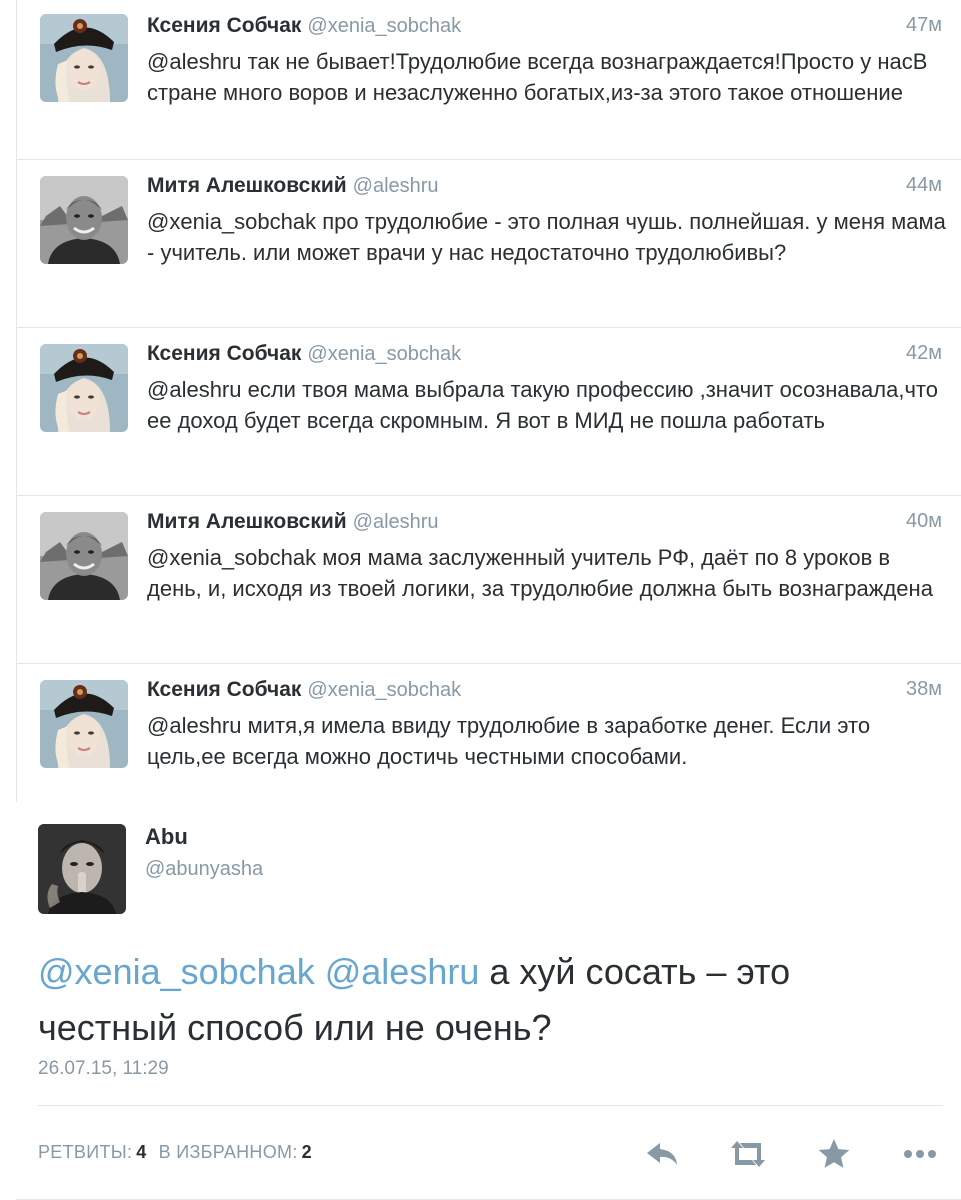 This screenshot has height=1200, width=961. What do you see at coordinates (204, 869) in the screenshot?
I see `author-handle: @abunyasha` at bounding box center [204, 869].